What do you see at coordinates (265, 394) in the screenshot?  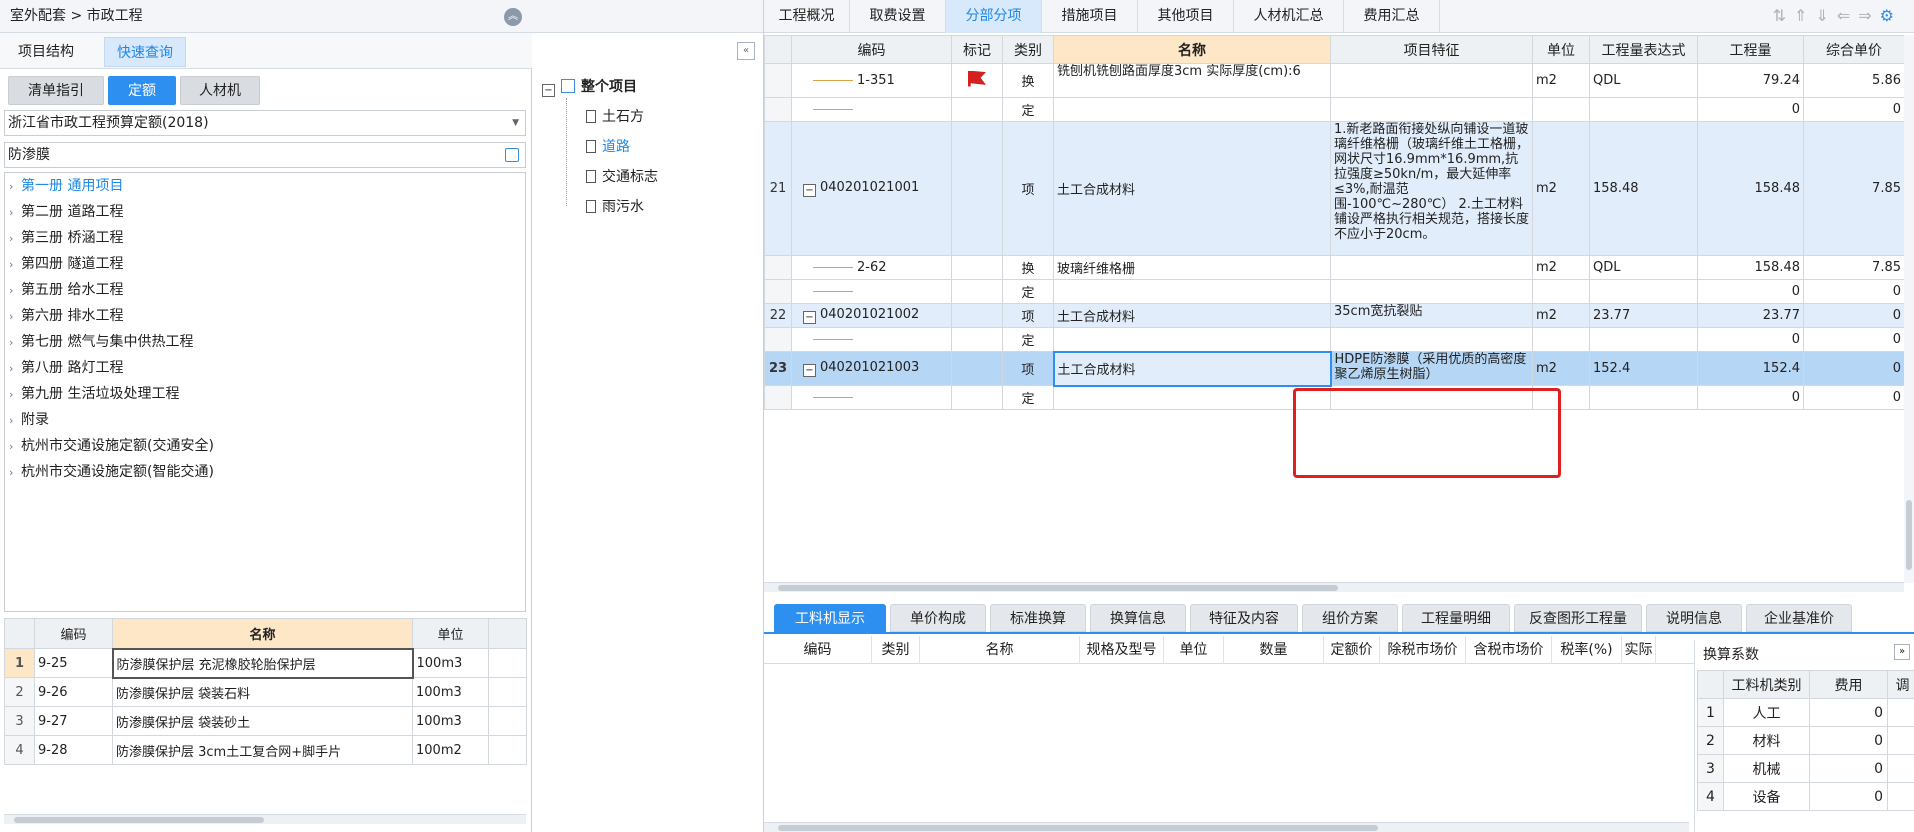 I see `quota-tree-item: › 第九册 生活垃圾处理工程` at bounding box center [265, 394].